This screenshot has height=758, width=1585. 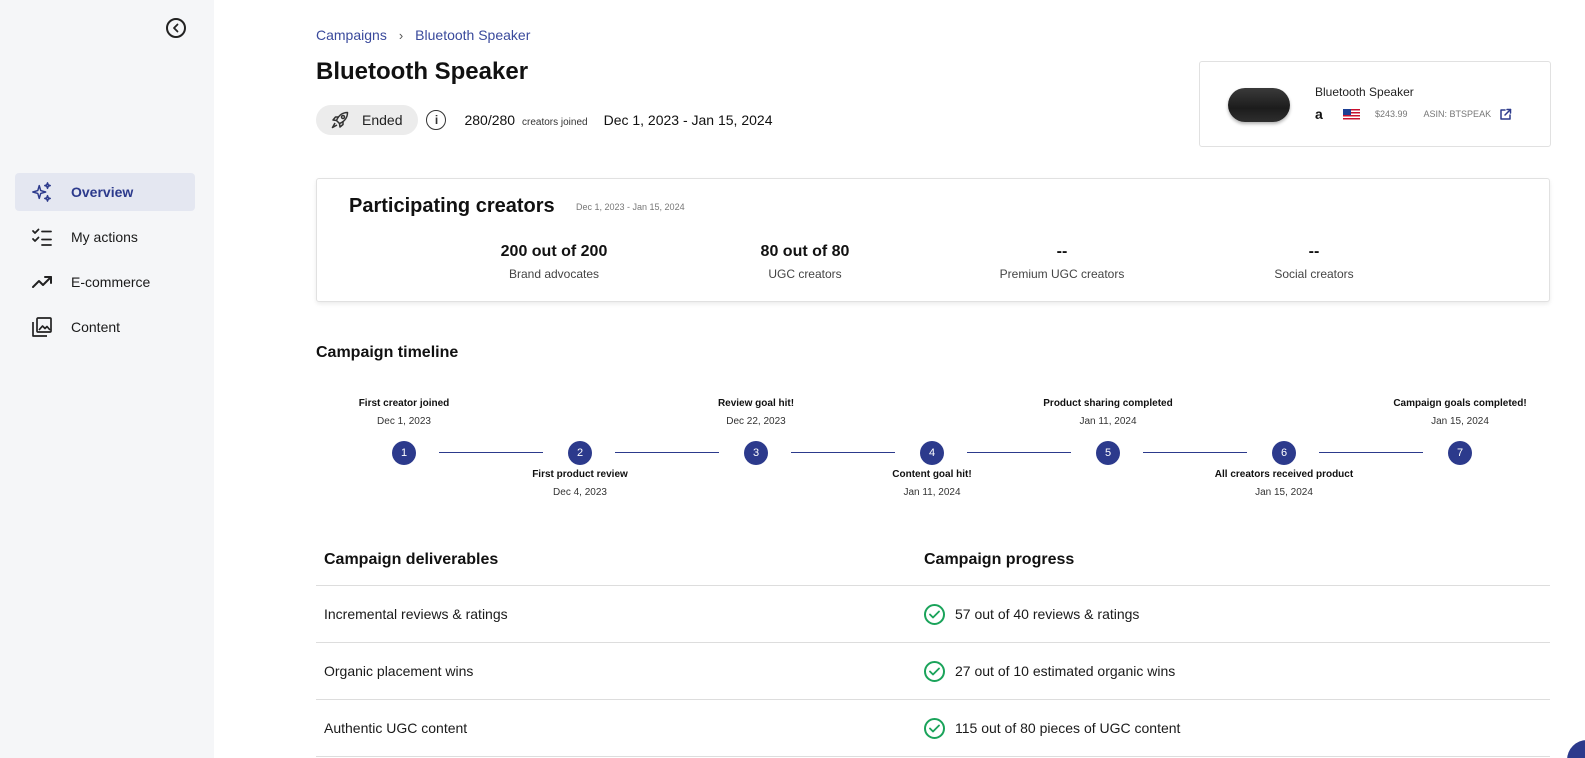 What do you see at coordinates (756, 453) in the screenshot?
I see `timeline-step-3: 3` at bounding box center [756, 453].